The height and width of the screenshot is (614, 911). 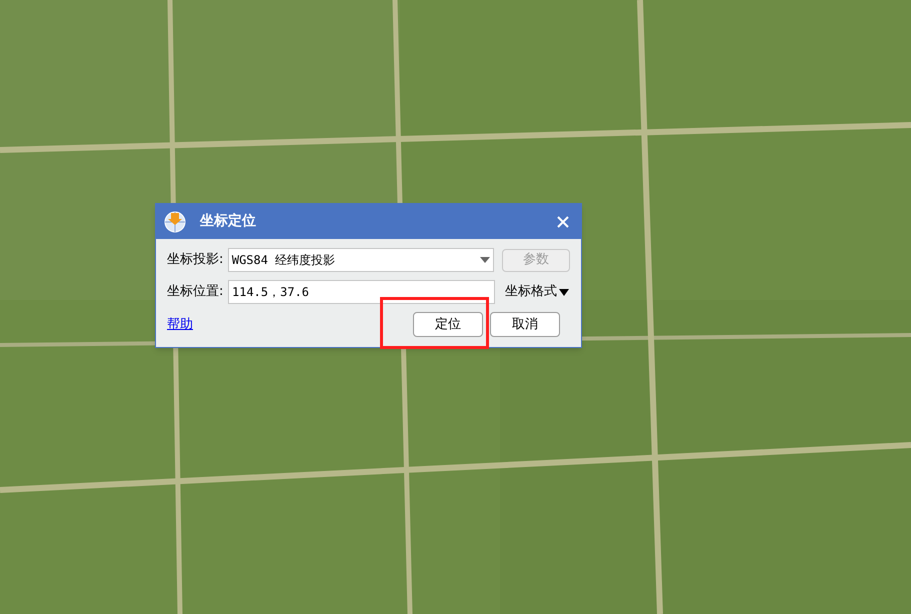 What do you see at coordinates (525, 324) in the screenshot?
I see `dialog-button: 取消` at bounding box center [525, 324].